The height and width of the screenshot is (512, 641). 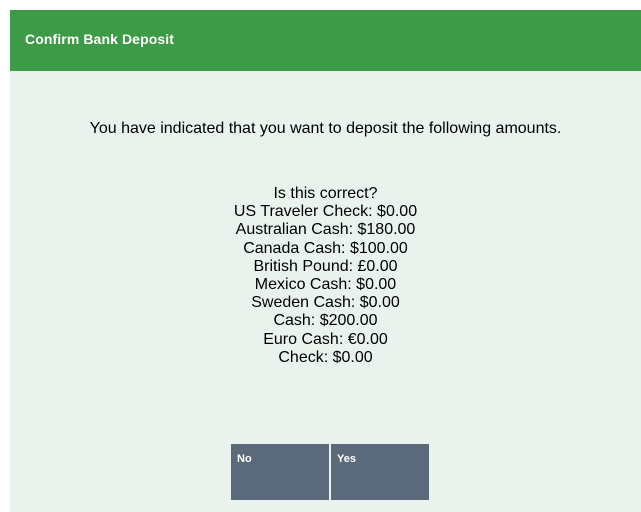 What do you see at coordinates (325, 285) in the screenshot?
I see `amount-line-mexico-cash: Mexico Cash: $0.00` at bounding box center [325, 285].